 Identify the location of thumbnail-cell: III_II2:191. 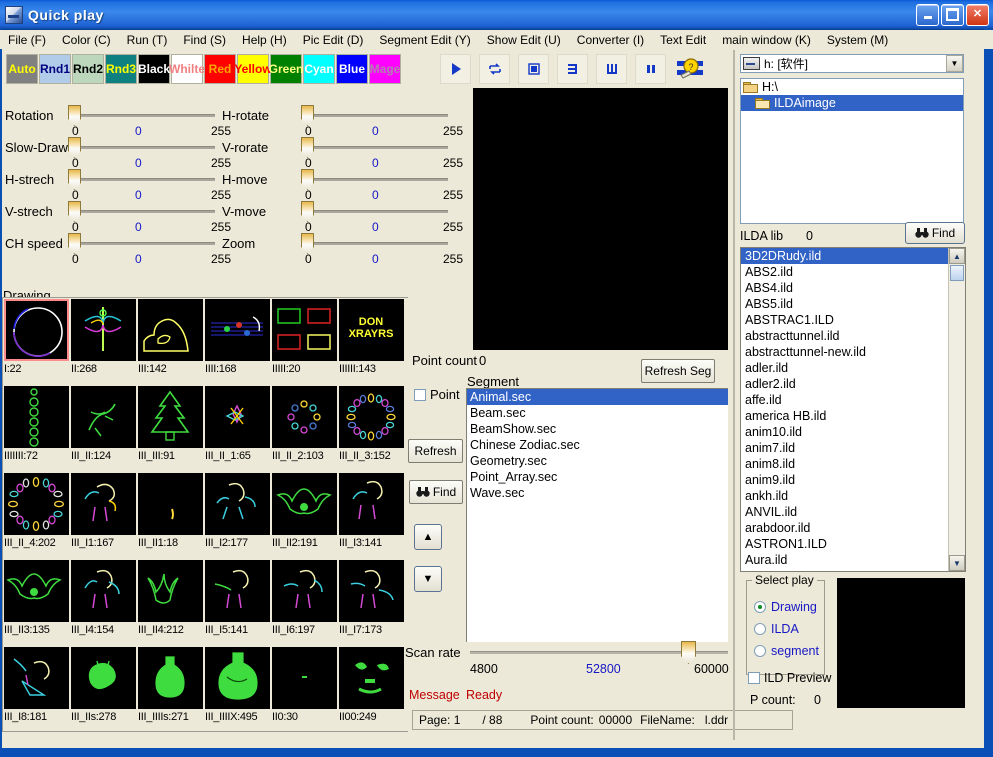
(304, 515).